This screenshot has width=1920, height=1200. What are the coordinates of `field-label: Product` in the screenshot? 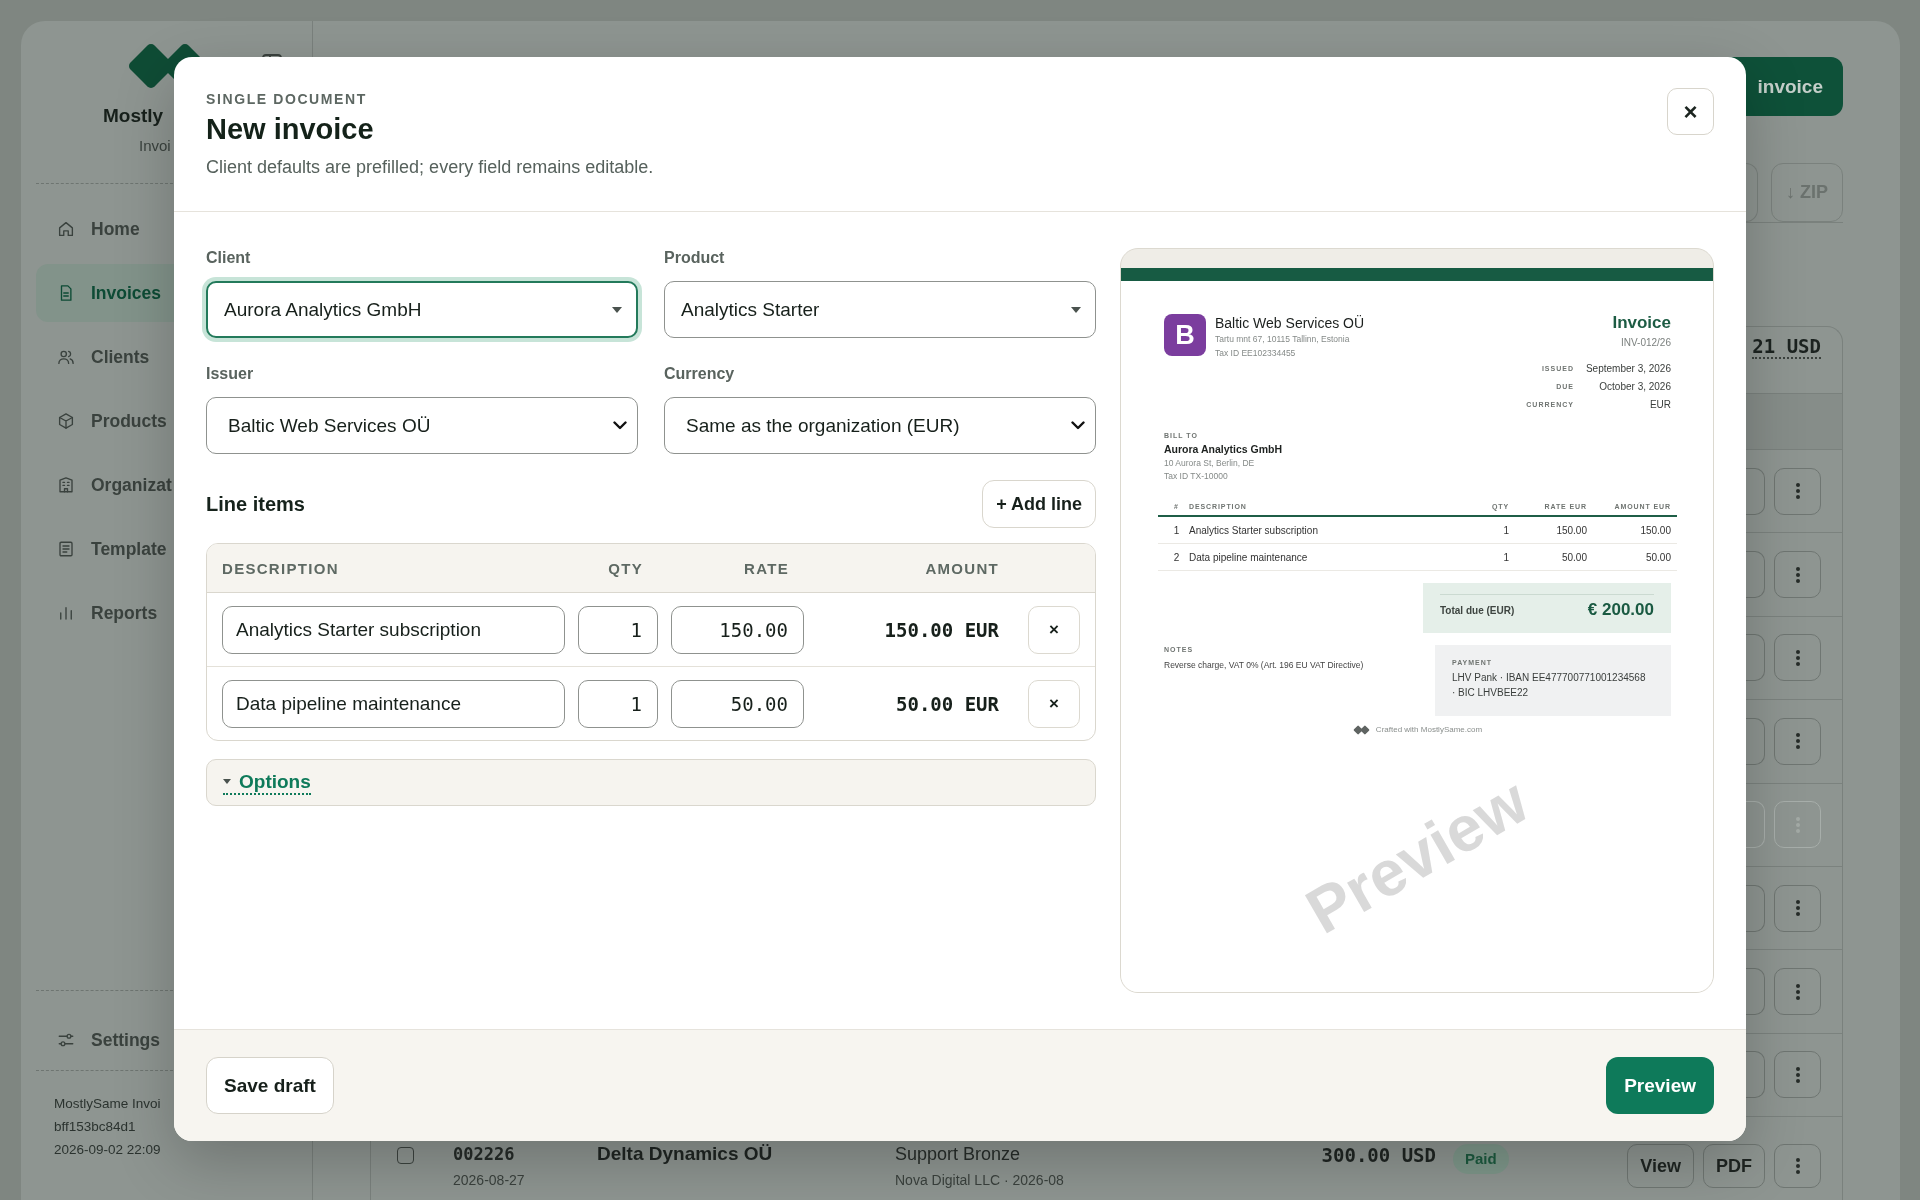 It's located at (694, 258).